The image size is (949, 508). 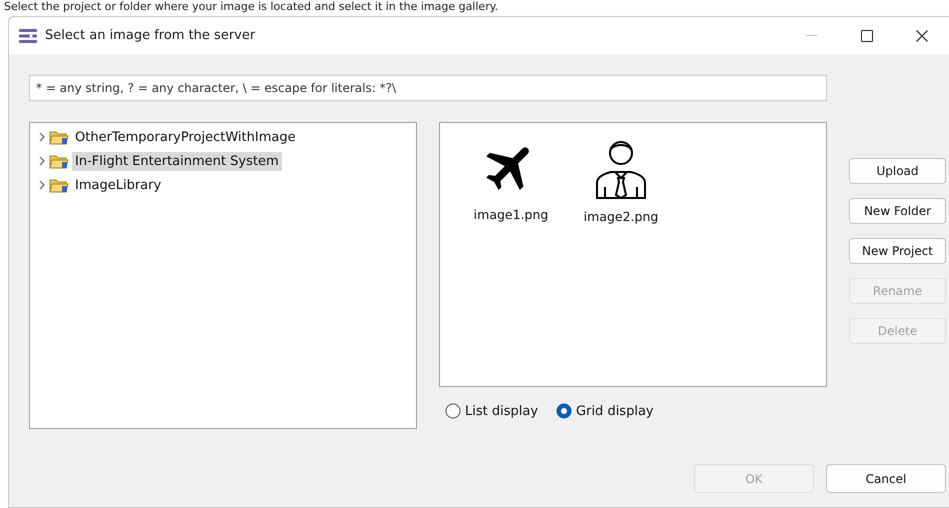 I want to click on dialog-button: Cancel, so click(x=886, y=478).